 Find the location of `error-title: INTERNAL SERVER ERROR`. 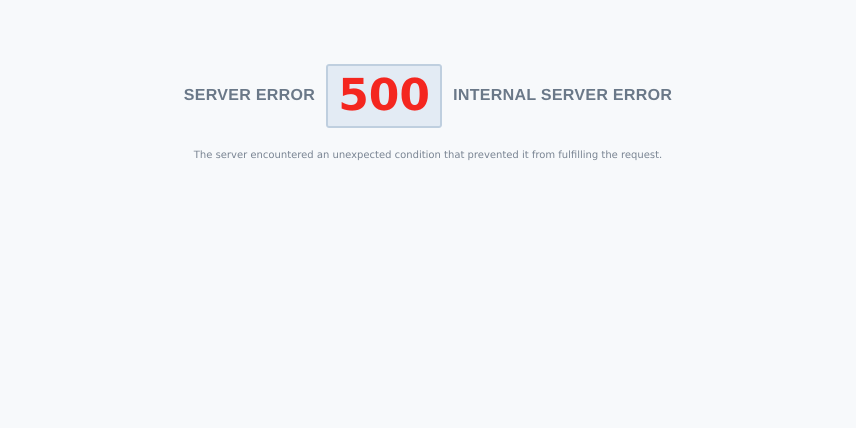

error-title: INTERNAL SERVER ERROR is located at coordinates (562, 96).